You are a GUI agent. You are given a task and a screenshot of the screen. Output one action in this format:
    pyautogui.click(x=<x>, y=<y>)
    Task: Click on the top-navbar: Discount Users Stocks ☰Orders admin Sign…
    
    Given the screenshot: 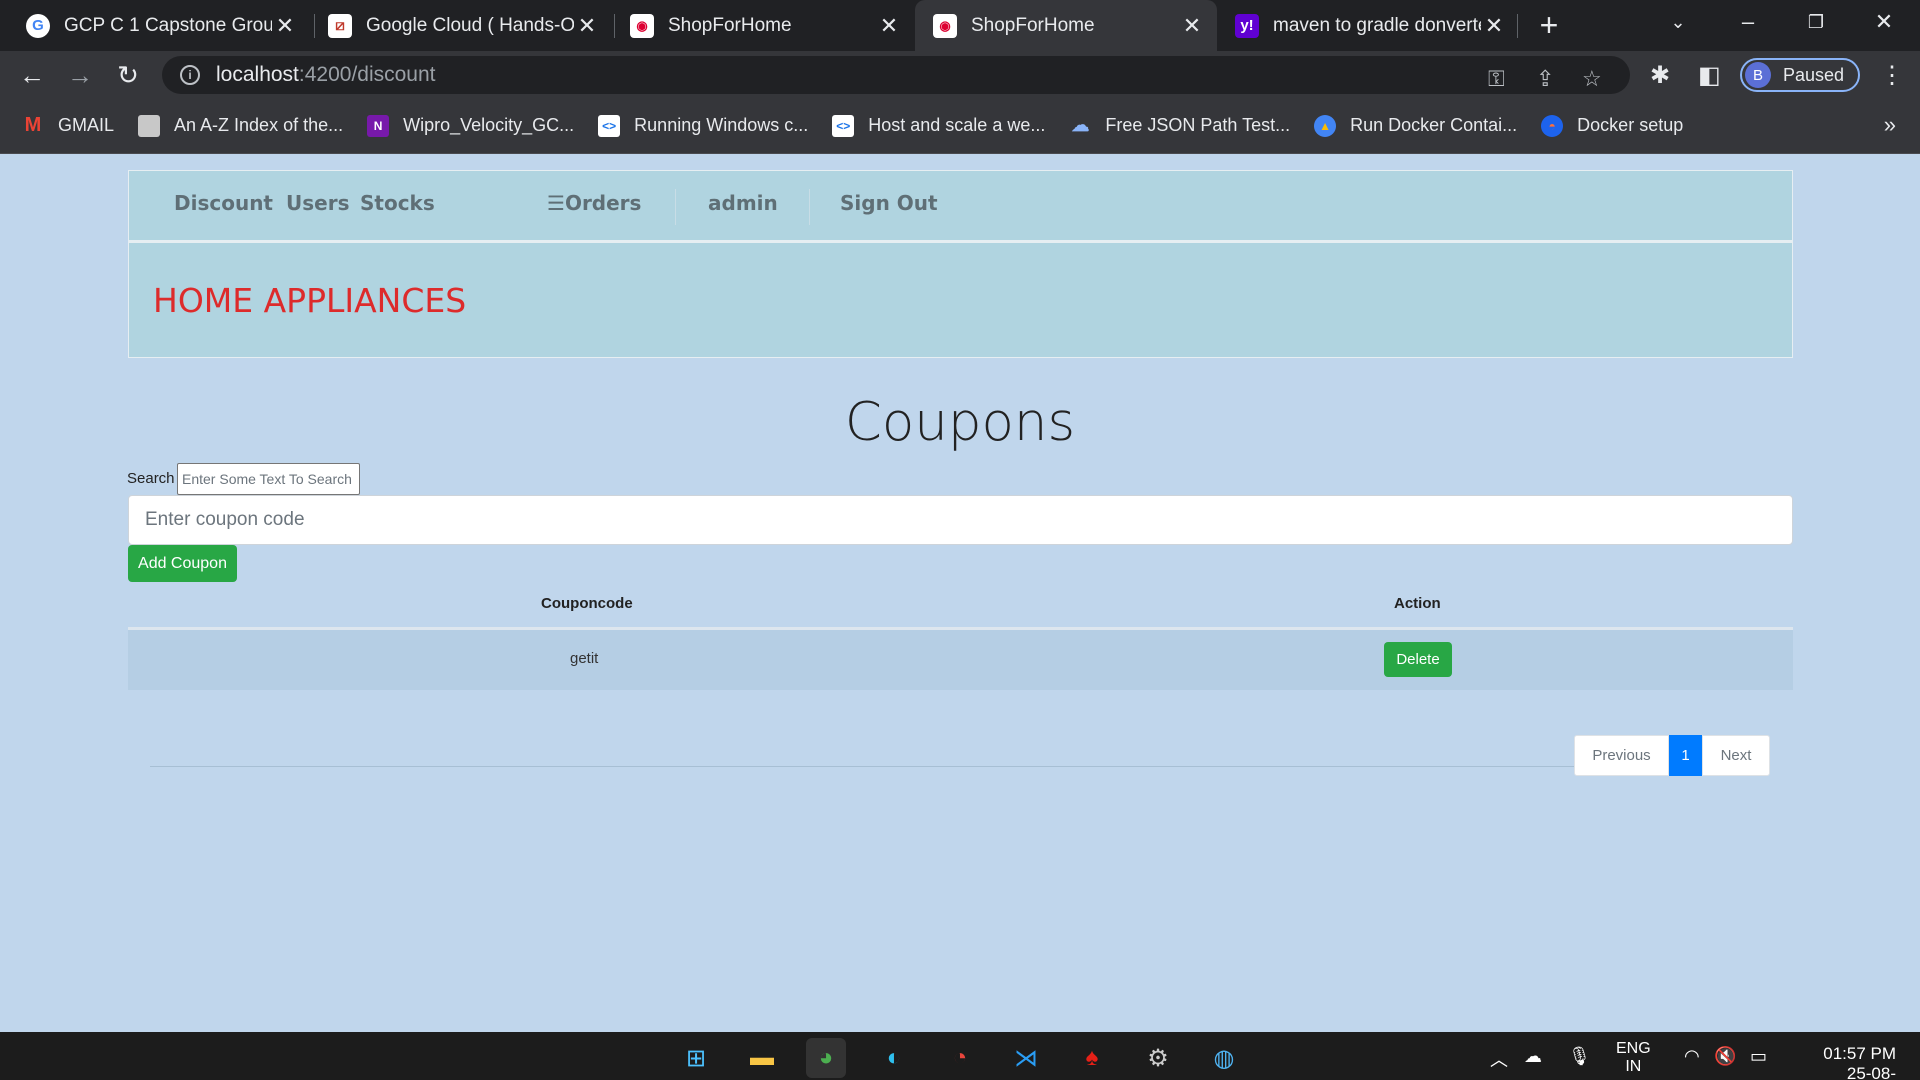 What is the action you would take?
    pyautogui.click(x=960, y=205)
    